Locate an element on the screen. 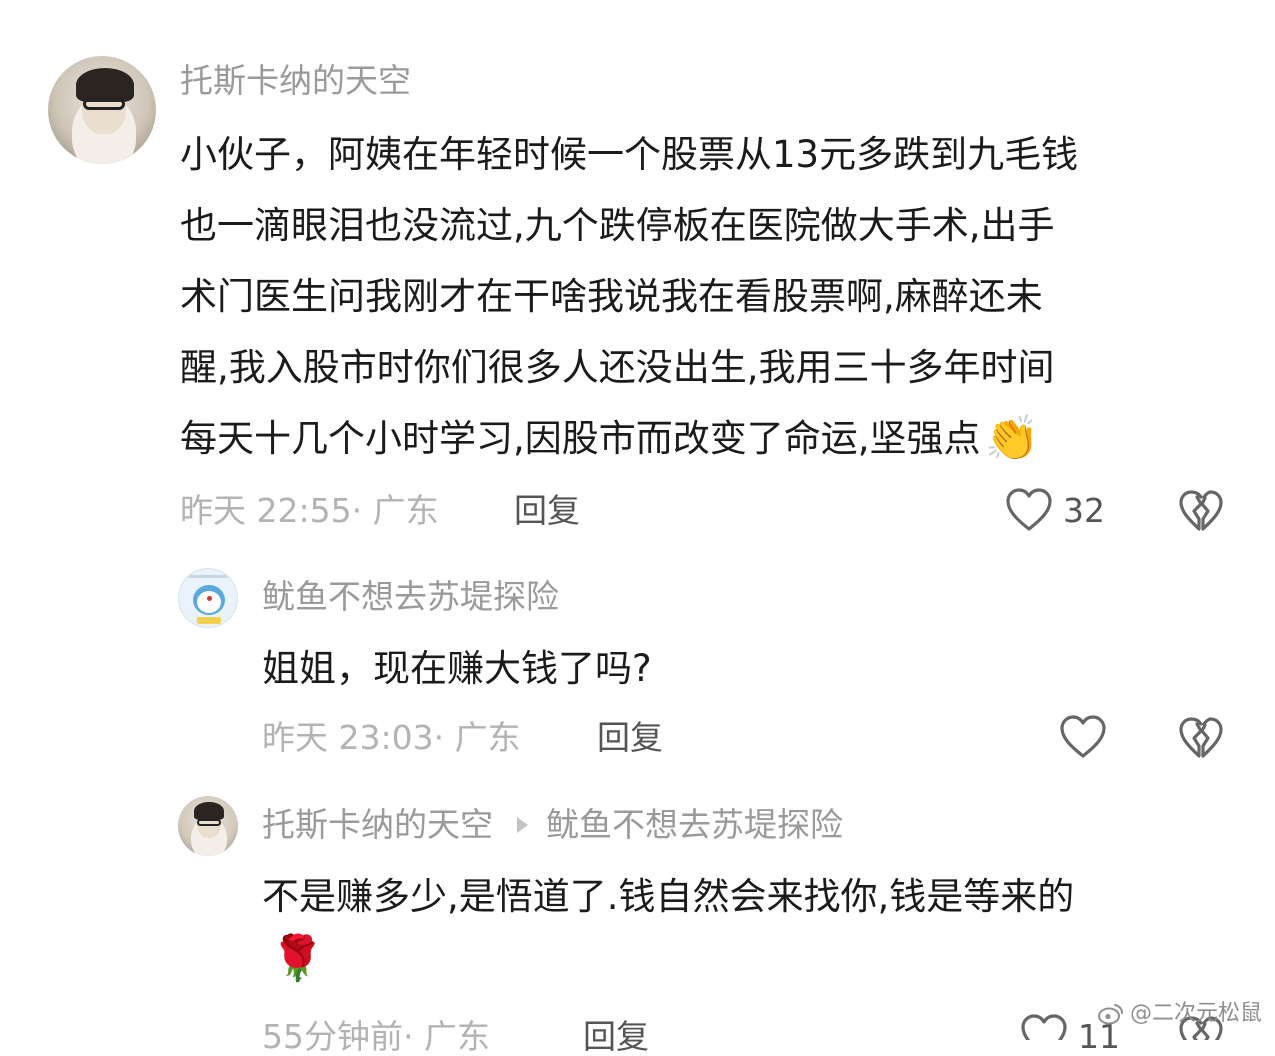 The image size is (1275, 1056). comment-meta: 55分钟前· 广东 is located at coordinates (376, 1036).